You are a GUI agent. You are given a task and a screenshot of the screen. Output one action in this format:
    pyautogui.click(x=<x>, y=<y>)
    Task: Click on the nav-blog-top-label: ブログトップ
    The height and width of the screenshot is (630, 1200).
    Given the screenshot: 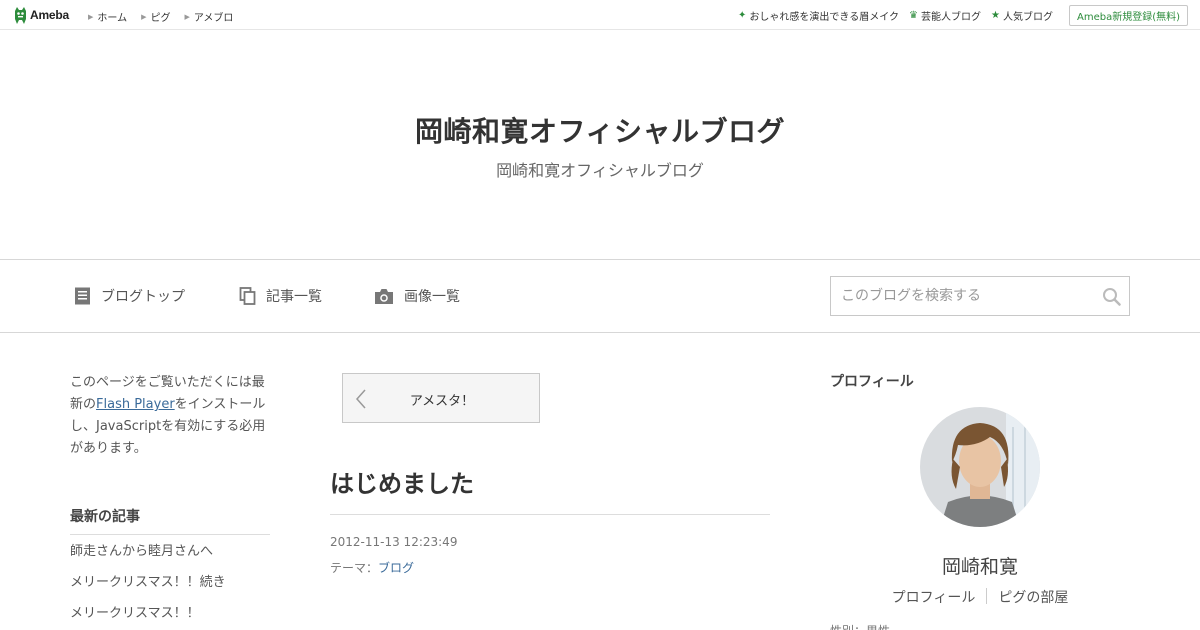 What is the action you would take?
    pyautogui.click(x=143, y=297)
    